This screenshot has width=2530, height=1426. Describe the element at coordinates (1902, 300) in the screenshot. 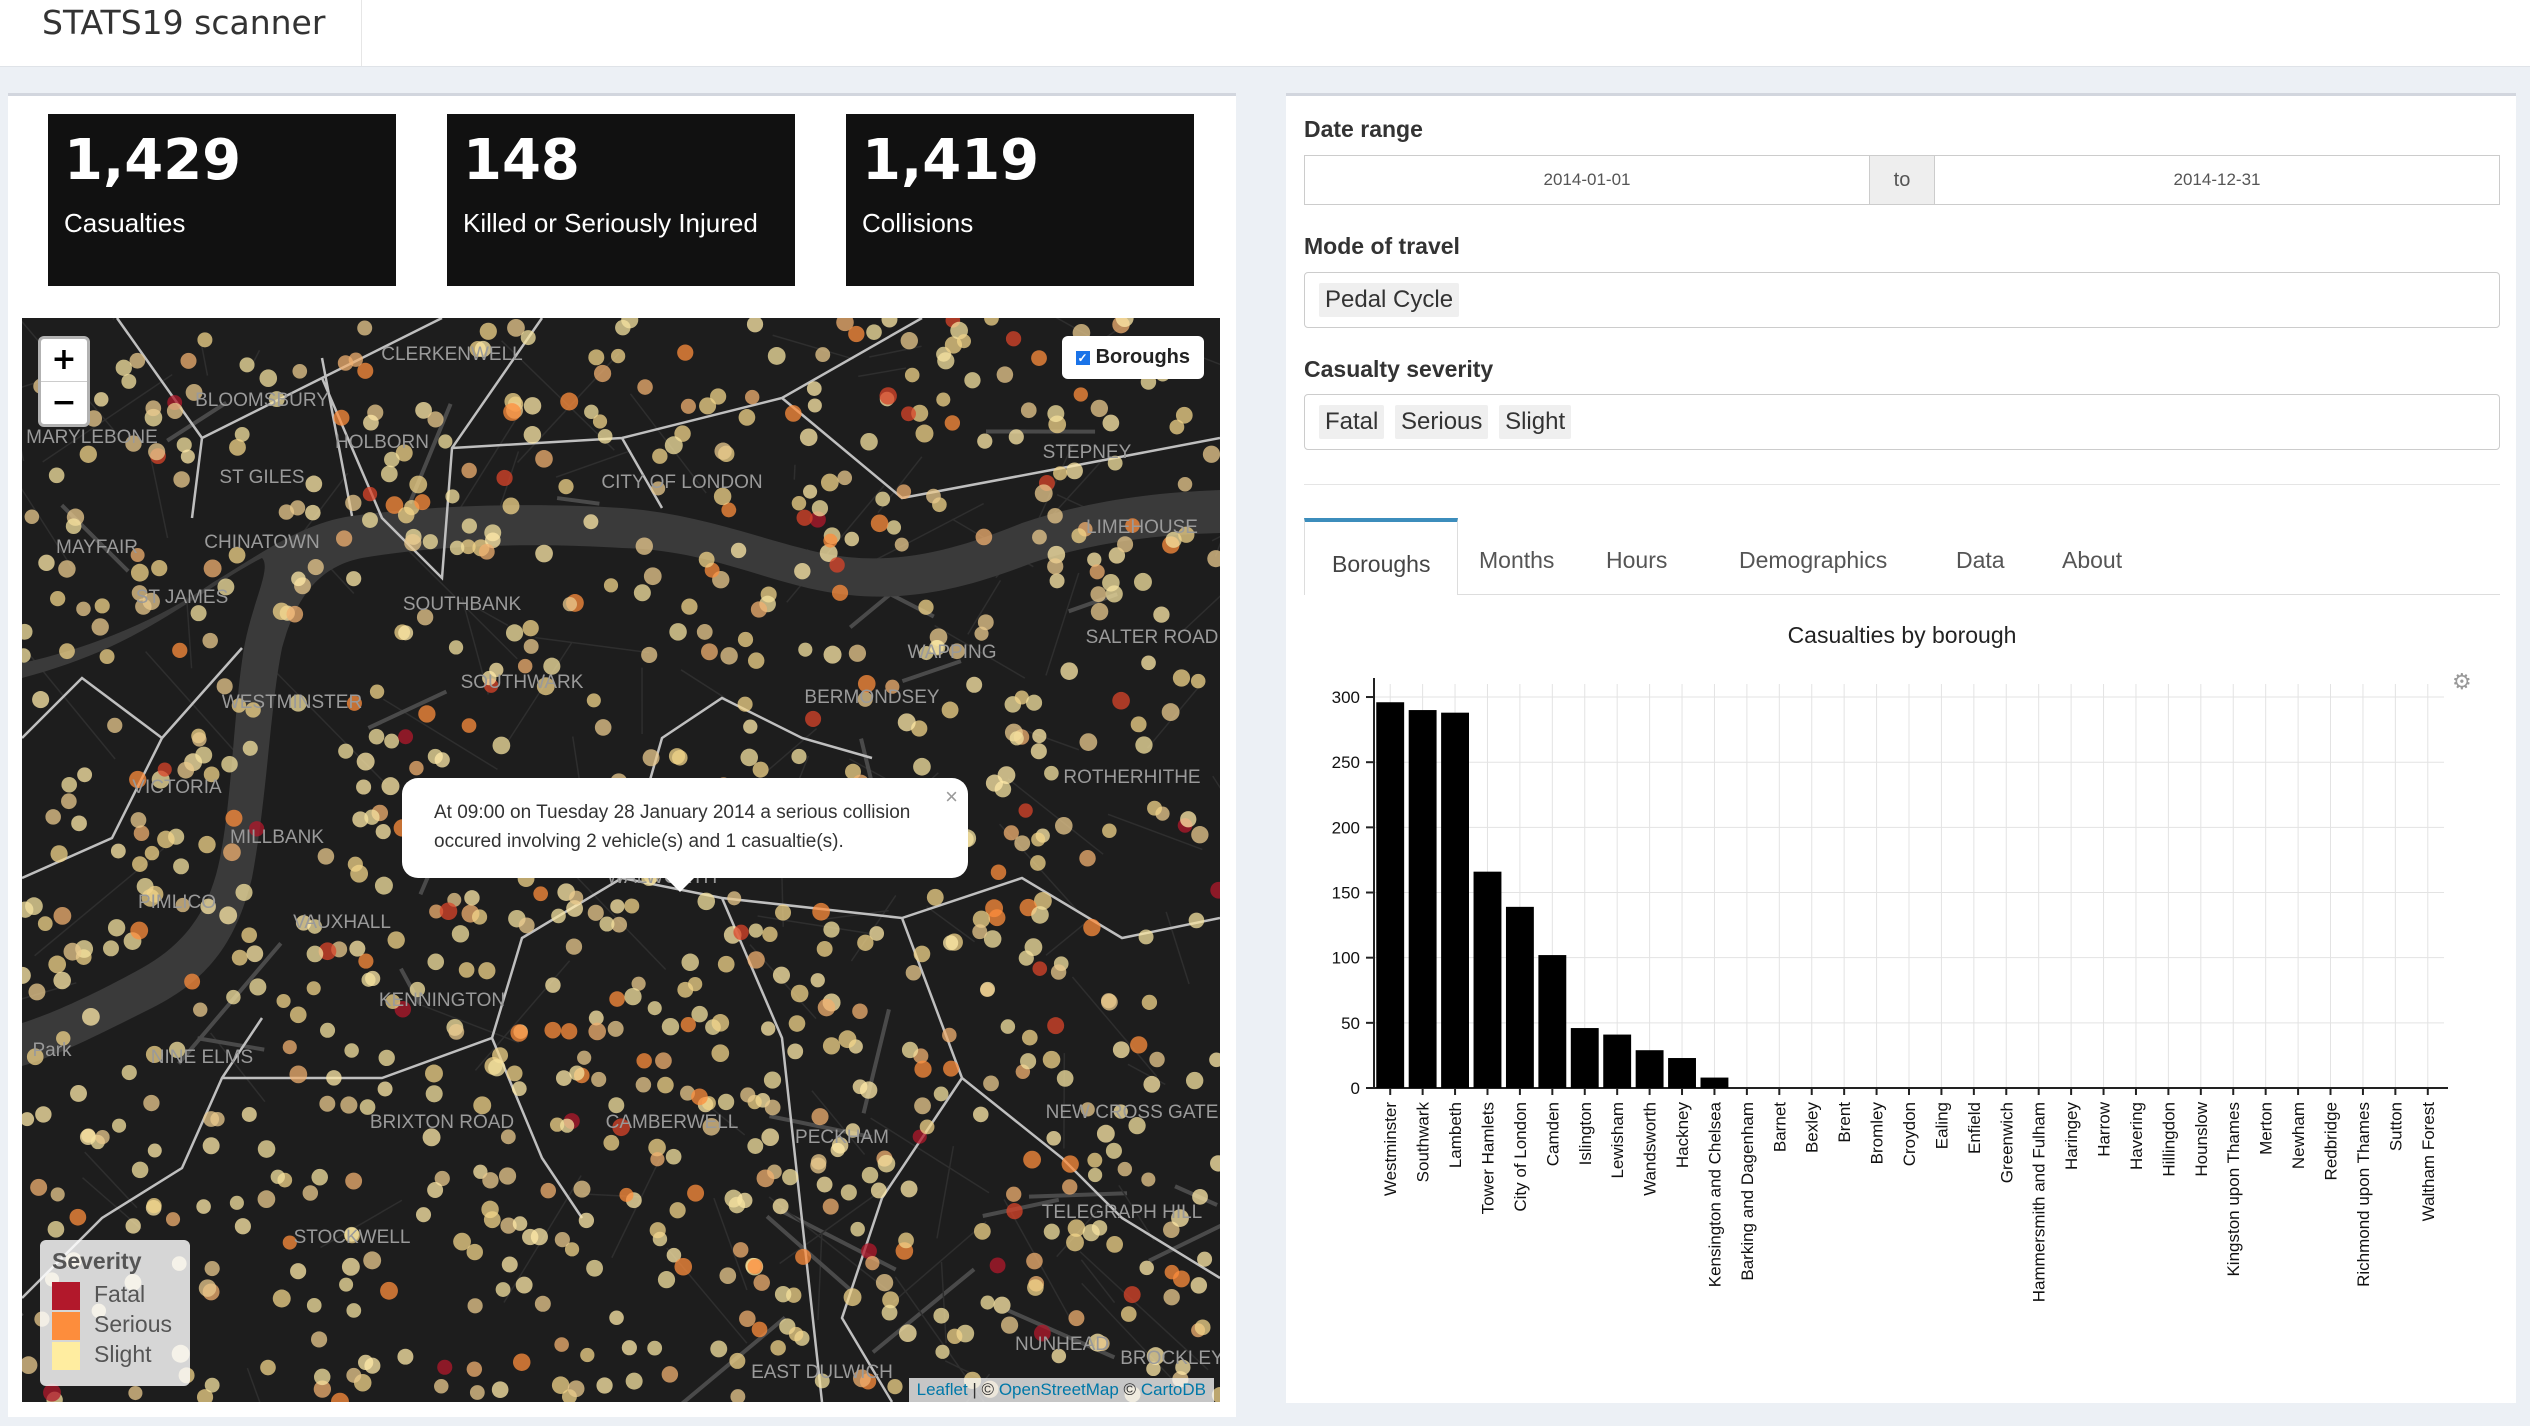

I see `mode-select: Pedal Cycle` at that location.